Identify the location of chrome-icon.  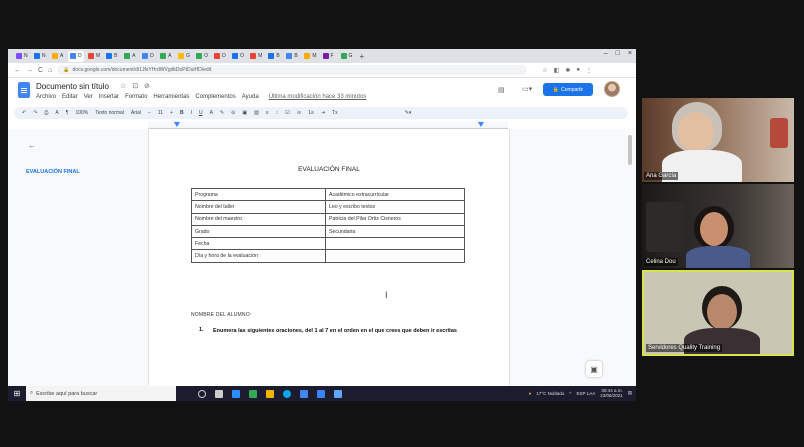
(304, 393).